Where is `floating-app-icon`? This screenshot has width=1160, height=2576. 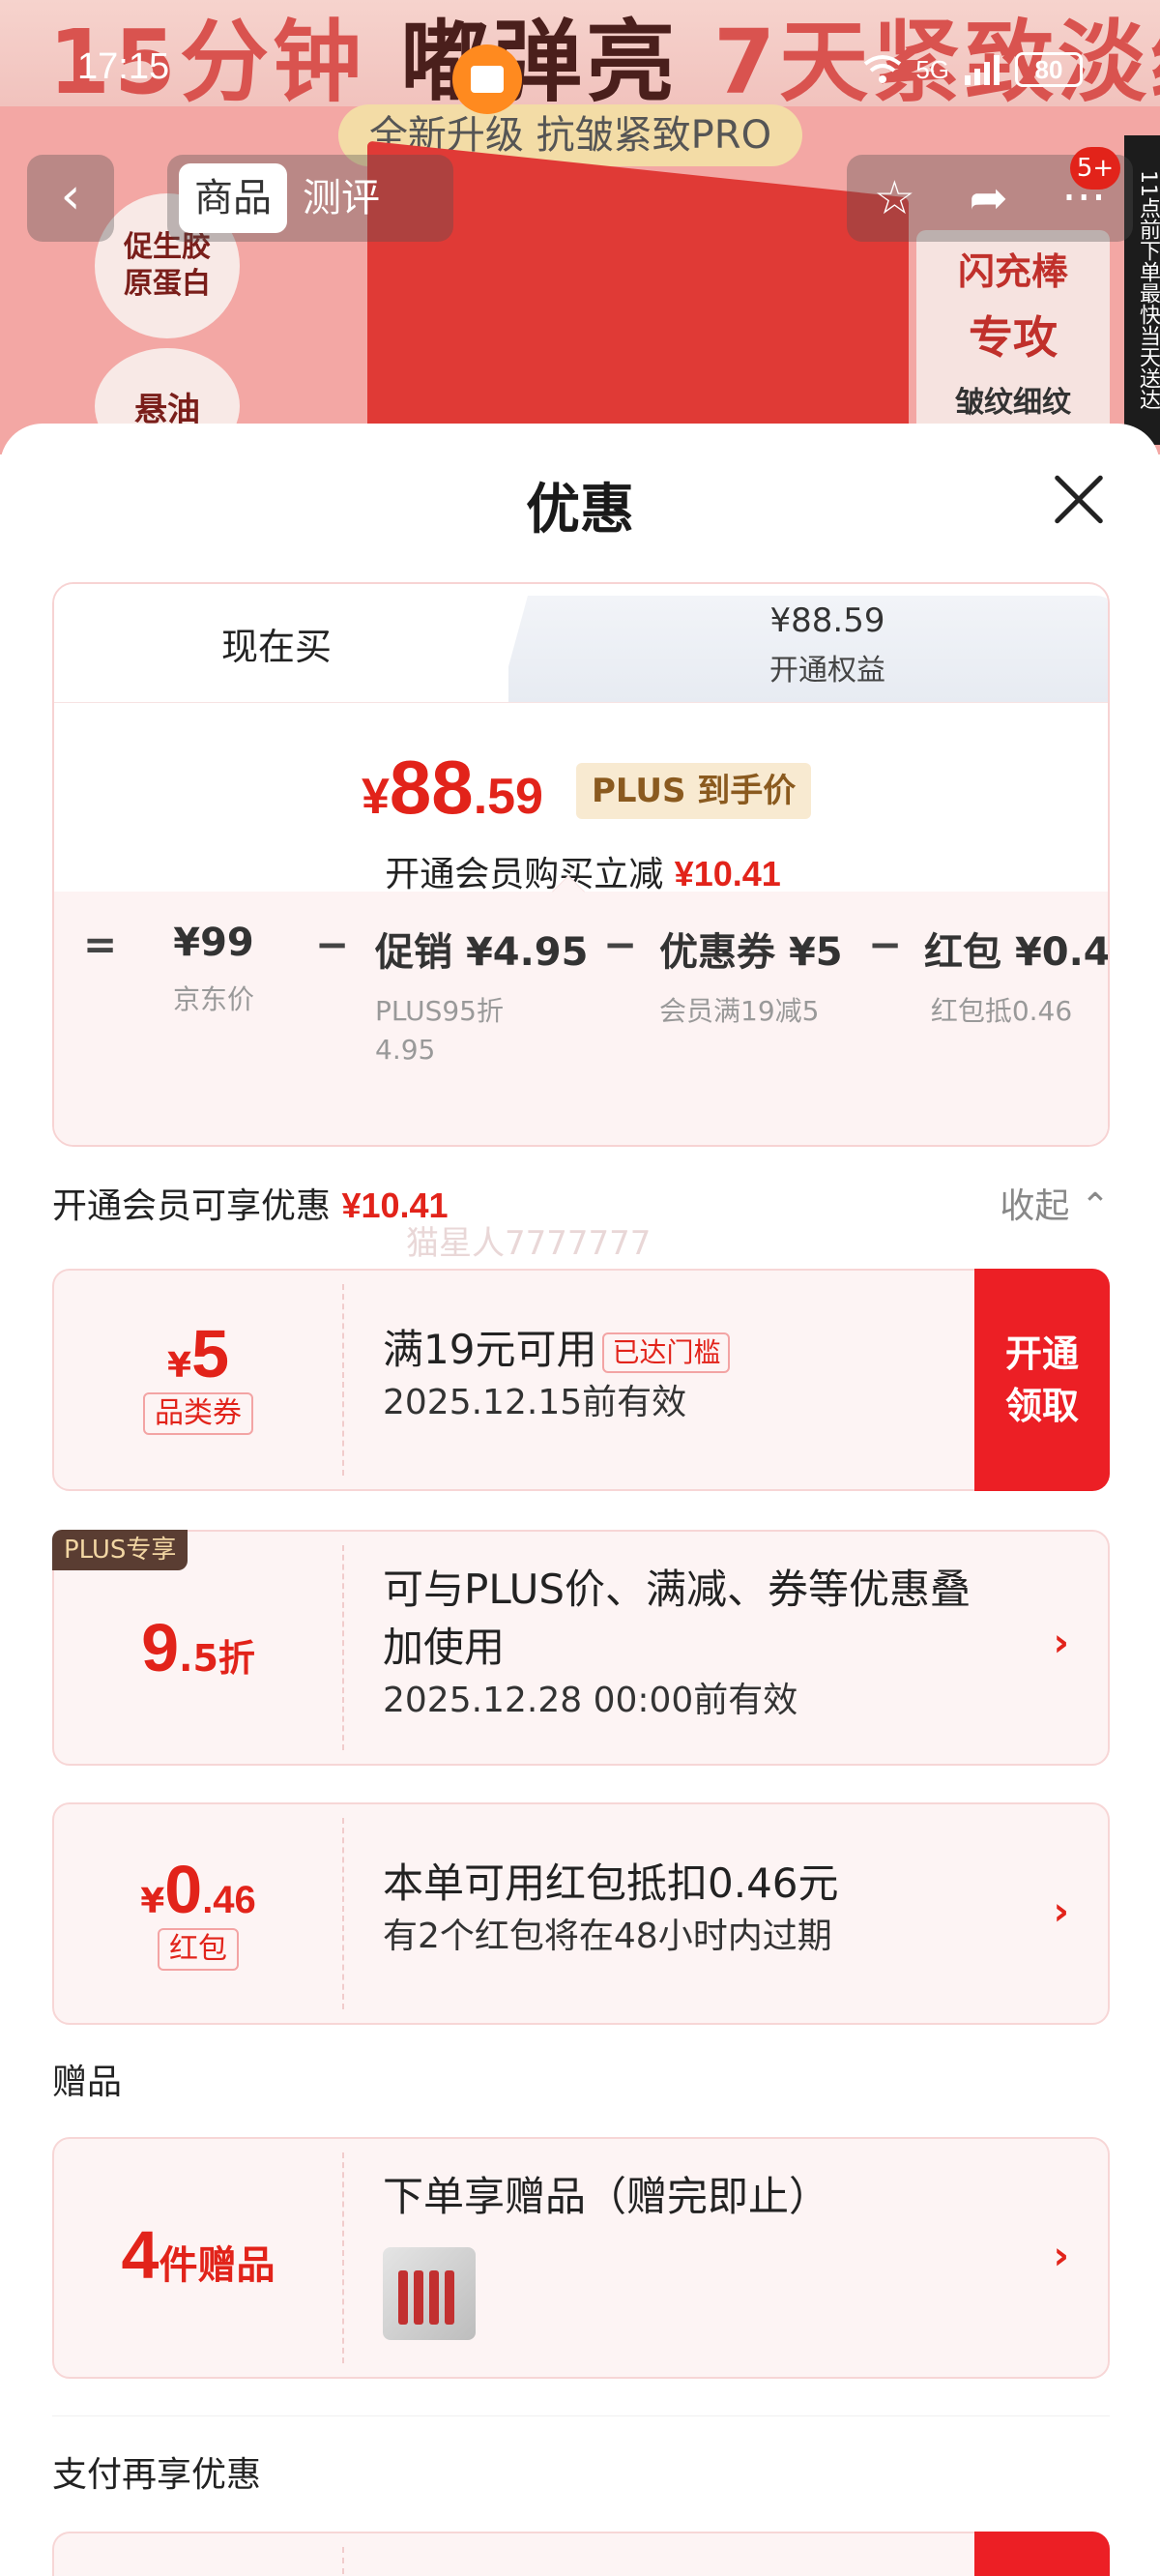 floating-app-icon is located at coordinates (487, 79).